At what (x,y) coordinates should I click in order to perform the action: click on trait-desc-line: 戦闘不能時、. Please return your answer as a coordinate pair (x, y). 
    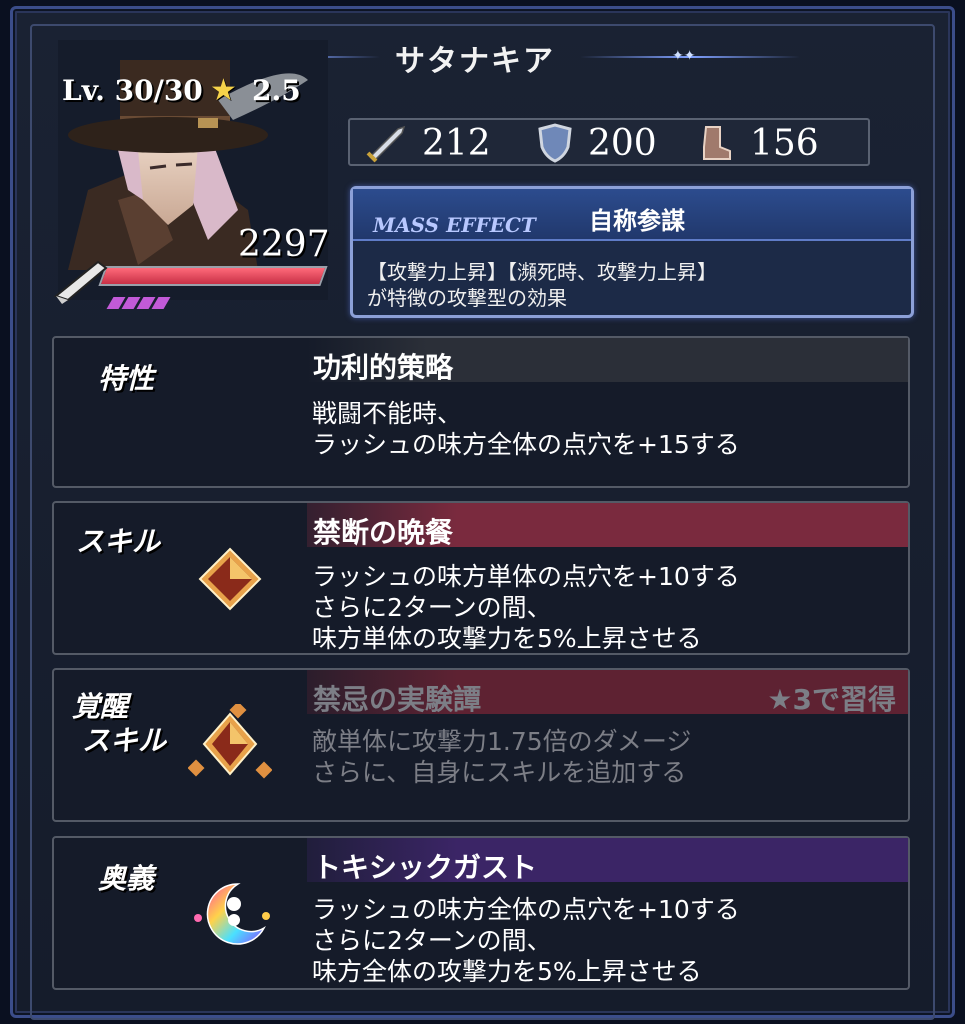
    Looking at the image, I should click on (387, 413).